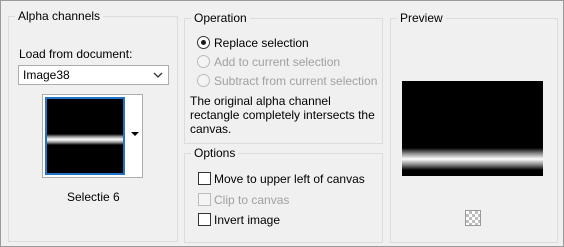 This screenshot has height=247, width=564. I want to click on subtract-from-selection-label: Subtract from current selection, so click(295, 81).